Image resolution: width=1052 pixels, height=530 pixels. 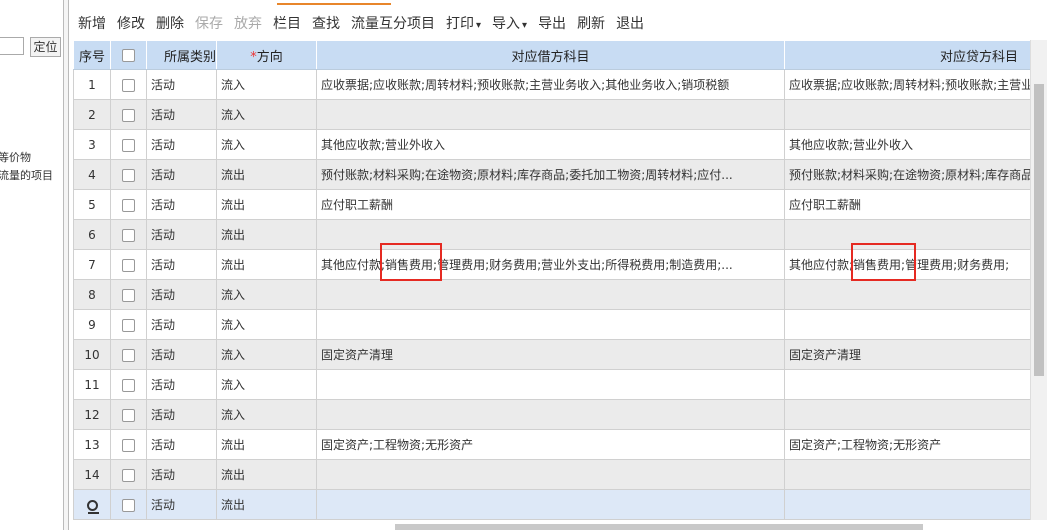 I want to click on credit-account-cell: 其他应收款;营业外收入, so click(x=907, y=144).